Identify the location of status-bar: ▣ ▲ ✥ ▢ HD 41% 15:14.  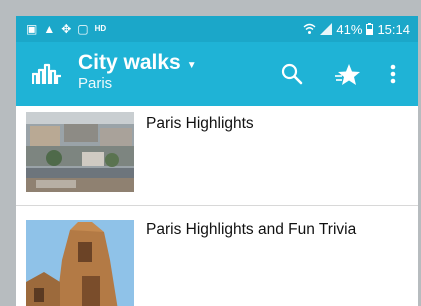
(217, 29).